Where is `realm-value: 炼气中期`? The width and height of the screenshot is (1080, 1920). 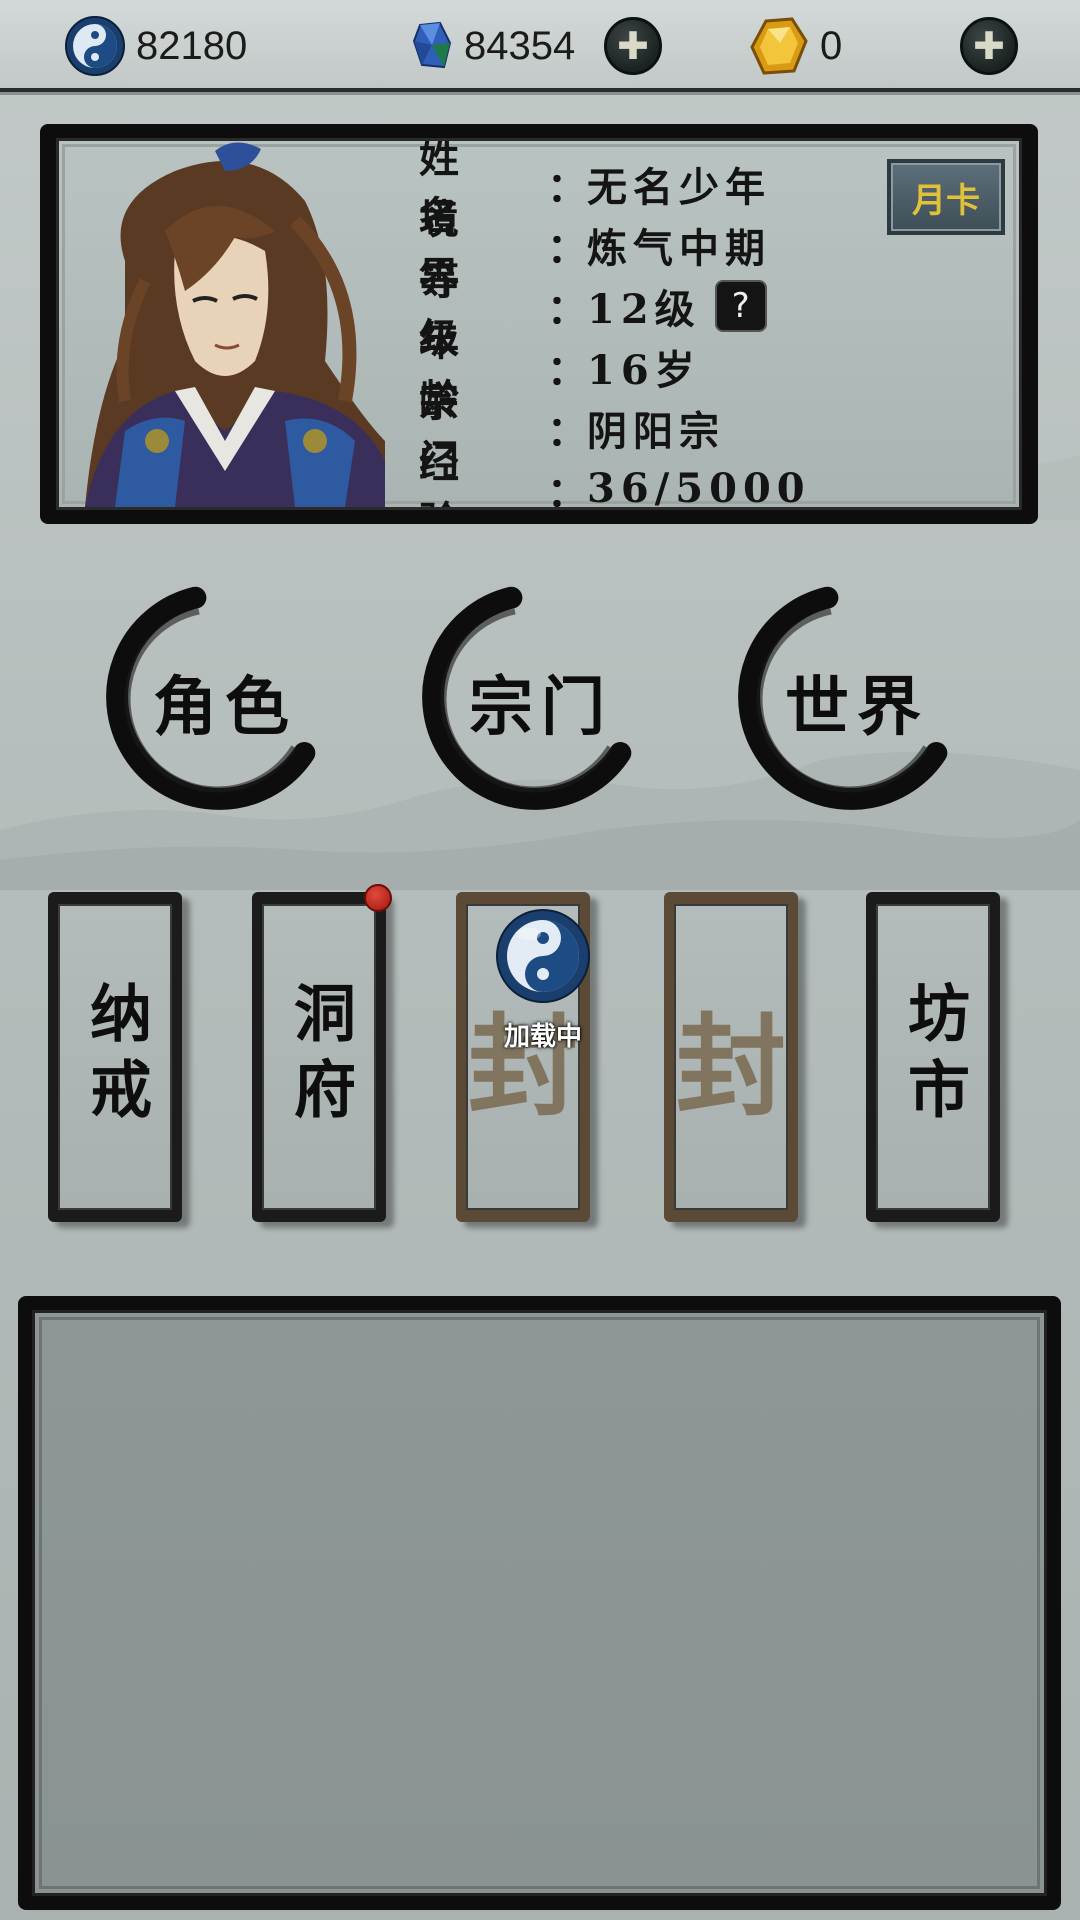
realm-value: 炼气中期 is located at coordinates (679, 248).